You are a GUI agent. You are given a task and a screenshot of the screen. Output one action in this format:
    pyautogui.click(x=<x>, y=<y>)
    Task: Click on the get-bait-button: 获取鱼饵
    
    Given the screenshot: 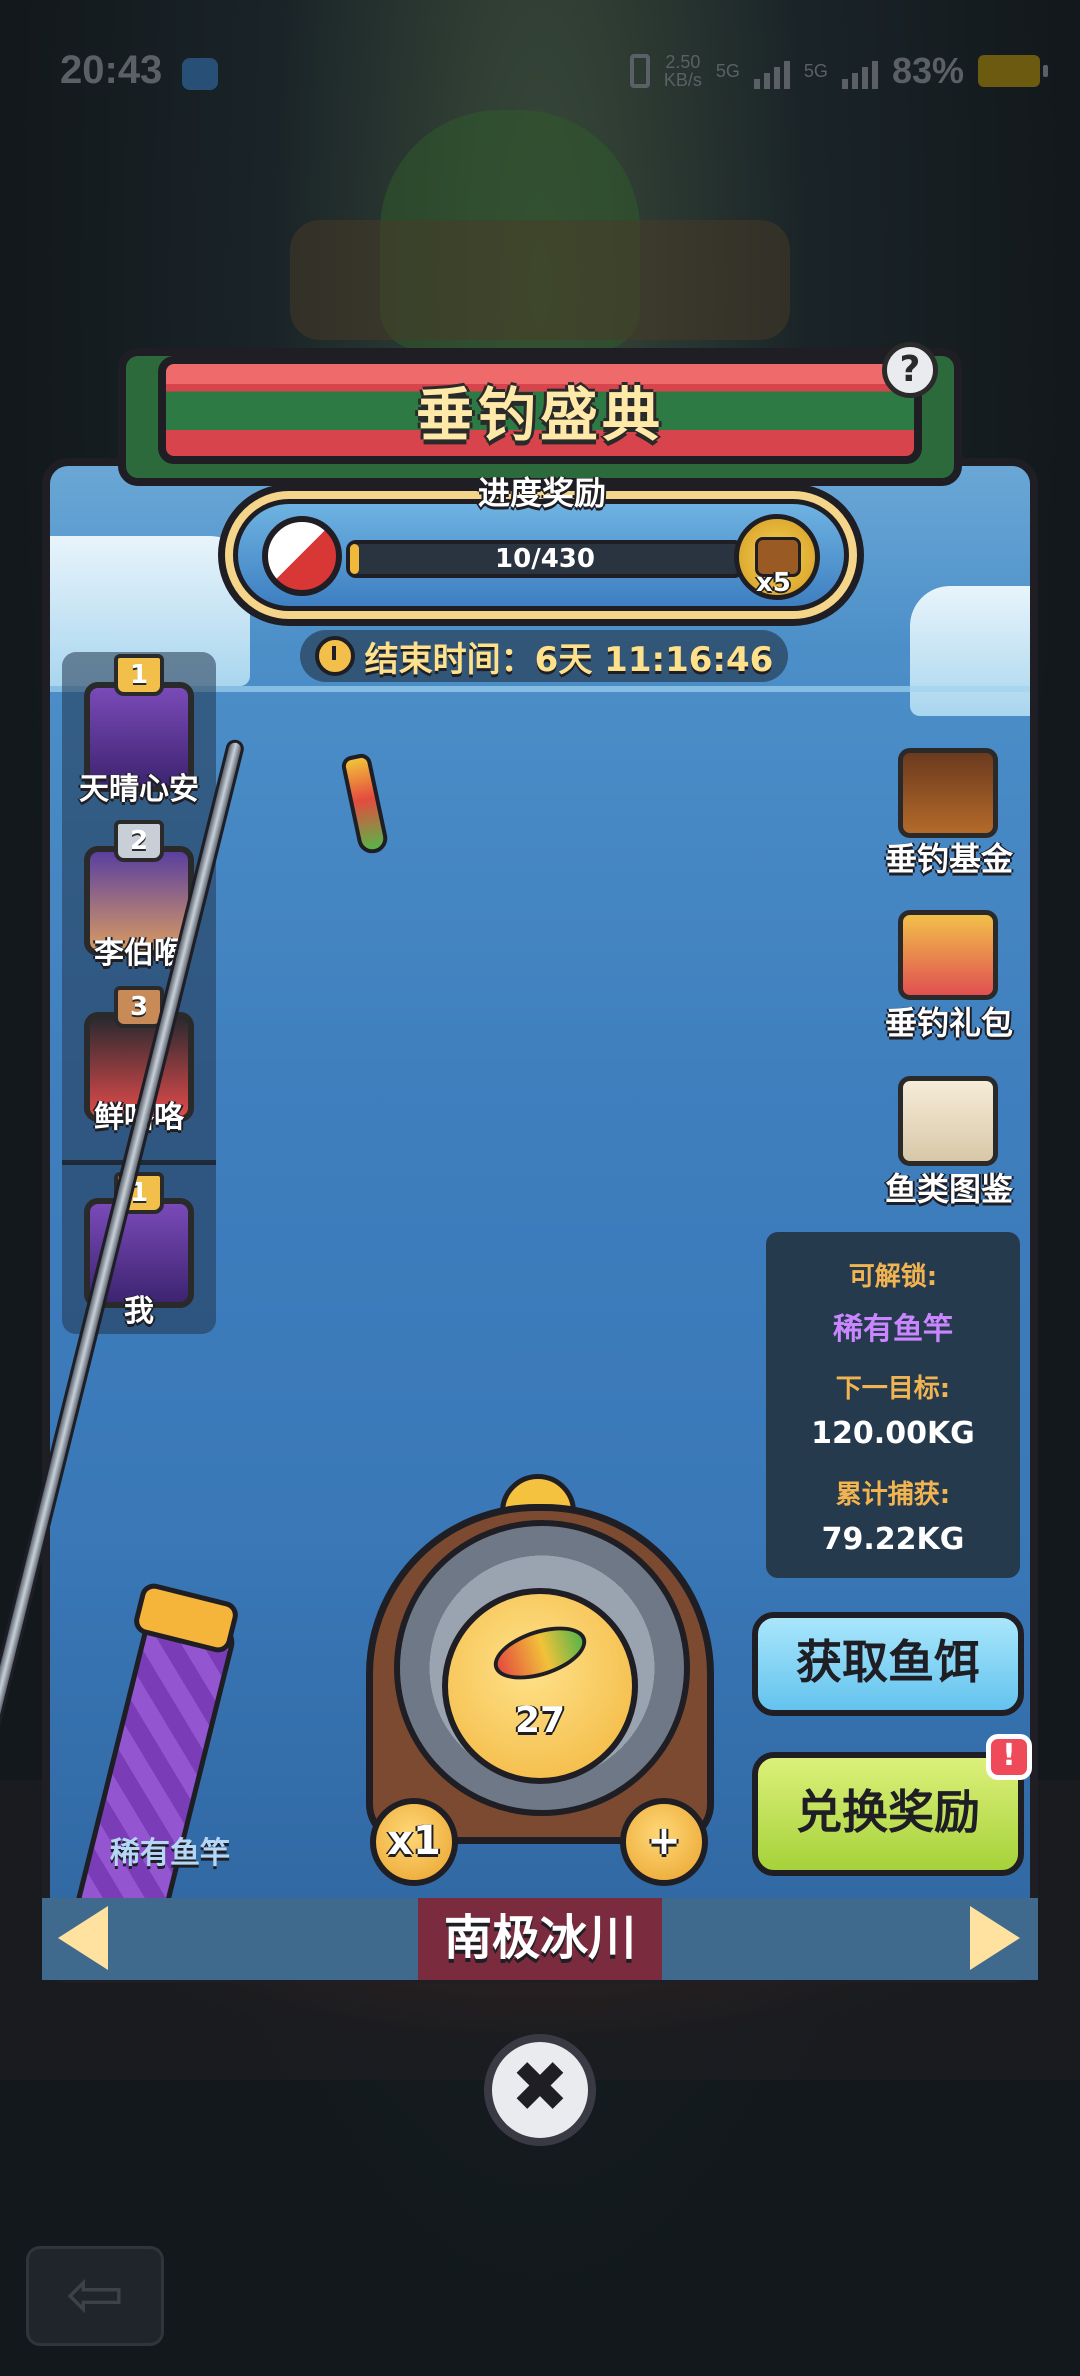 What is the action you would take?
    pyautogui.click(x=888, y=1664)
    